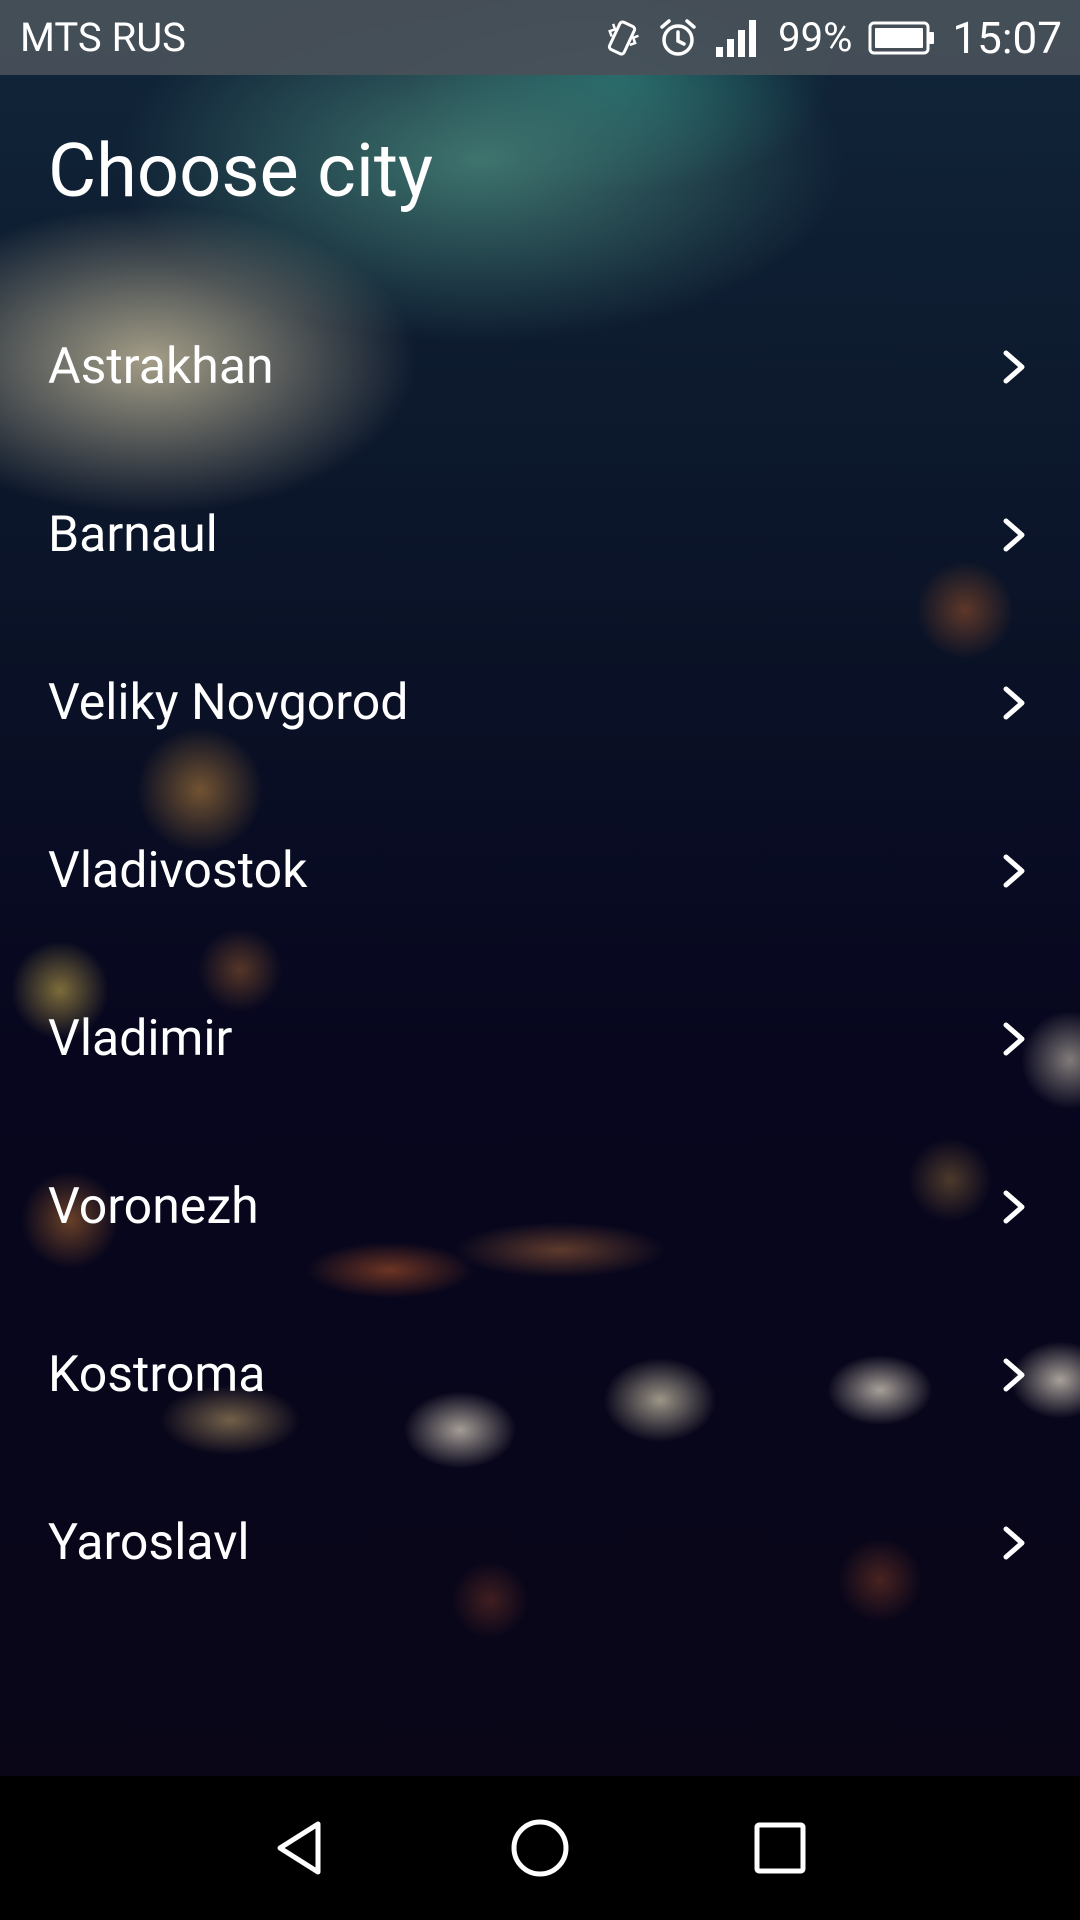 Image resolution: width=1080 pixels, height=1920 pixels. Describe the element at coordinates (540, 1207) in the screenshot. I see `city-item-voronezh: Voronezh` at that location.